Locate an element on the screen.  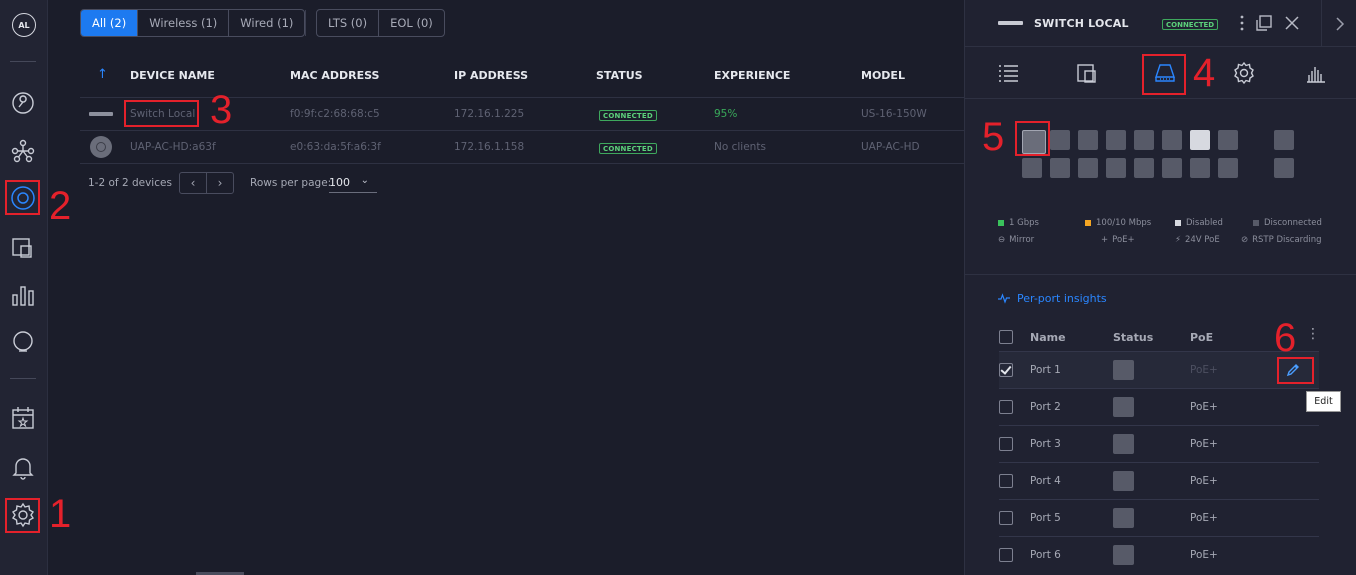
port-name: Port 4 is located at coordinates (1045, 481).